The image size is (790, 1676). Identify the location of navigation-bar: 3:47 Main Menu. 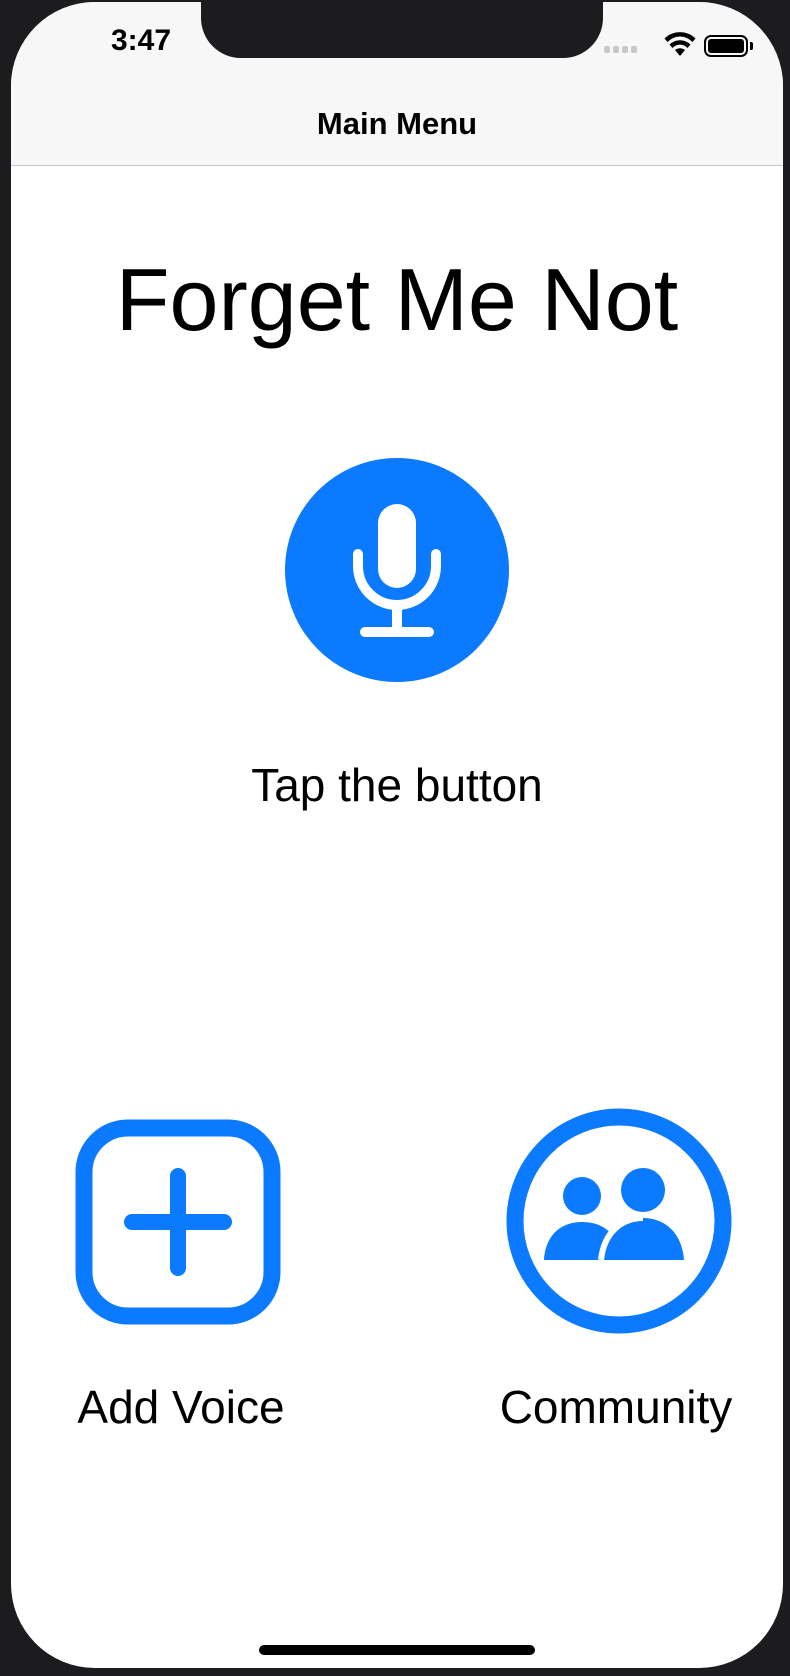
(397, 84).